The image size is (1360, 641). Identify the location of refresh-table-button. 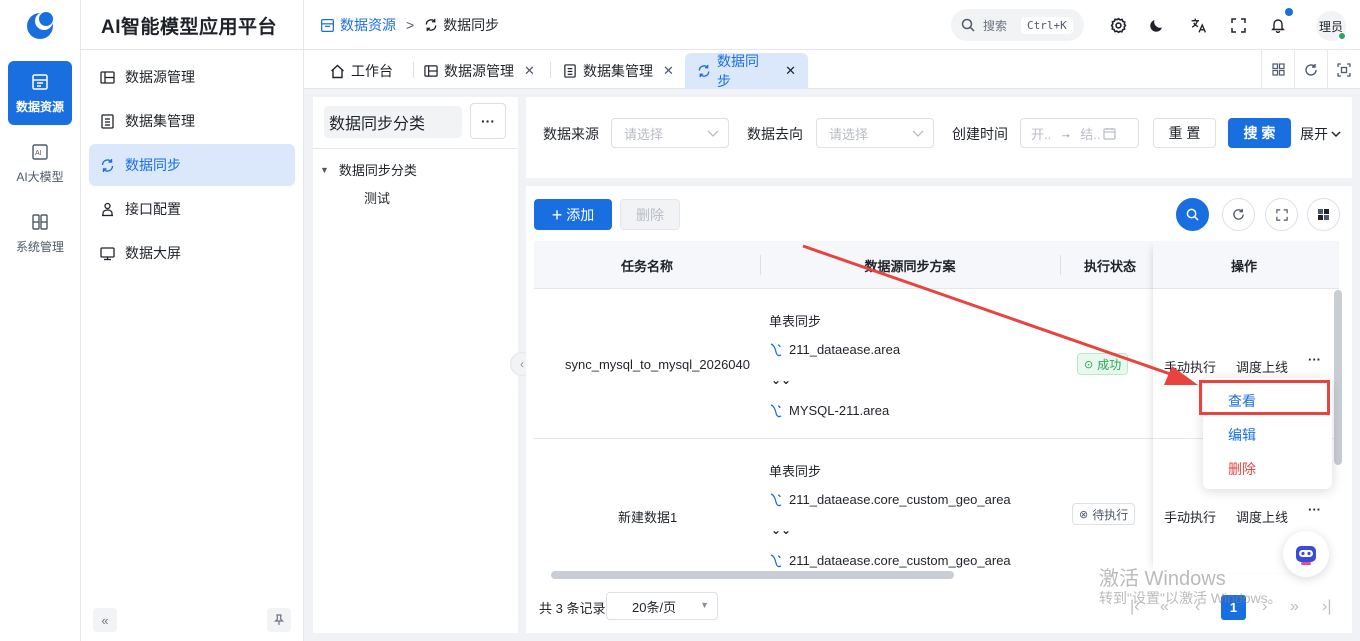
(1238, 214).